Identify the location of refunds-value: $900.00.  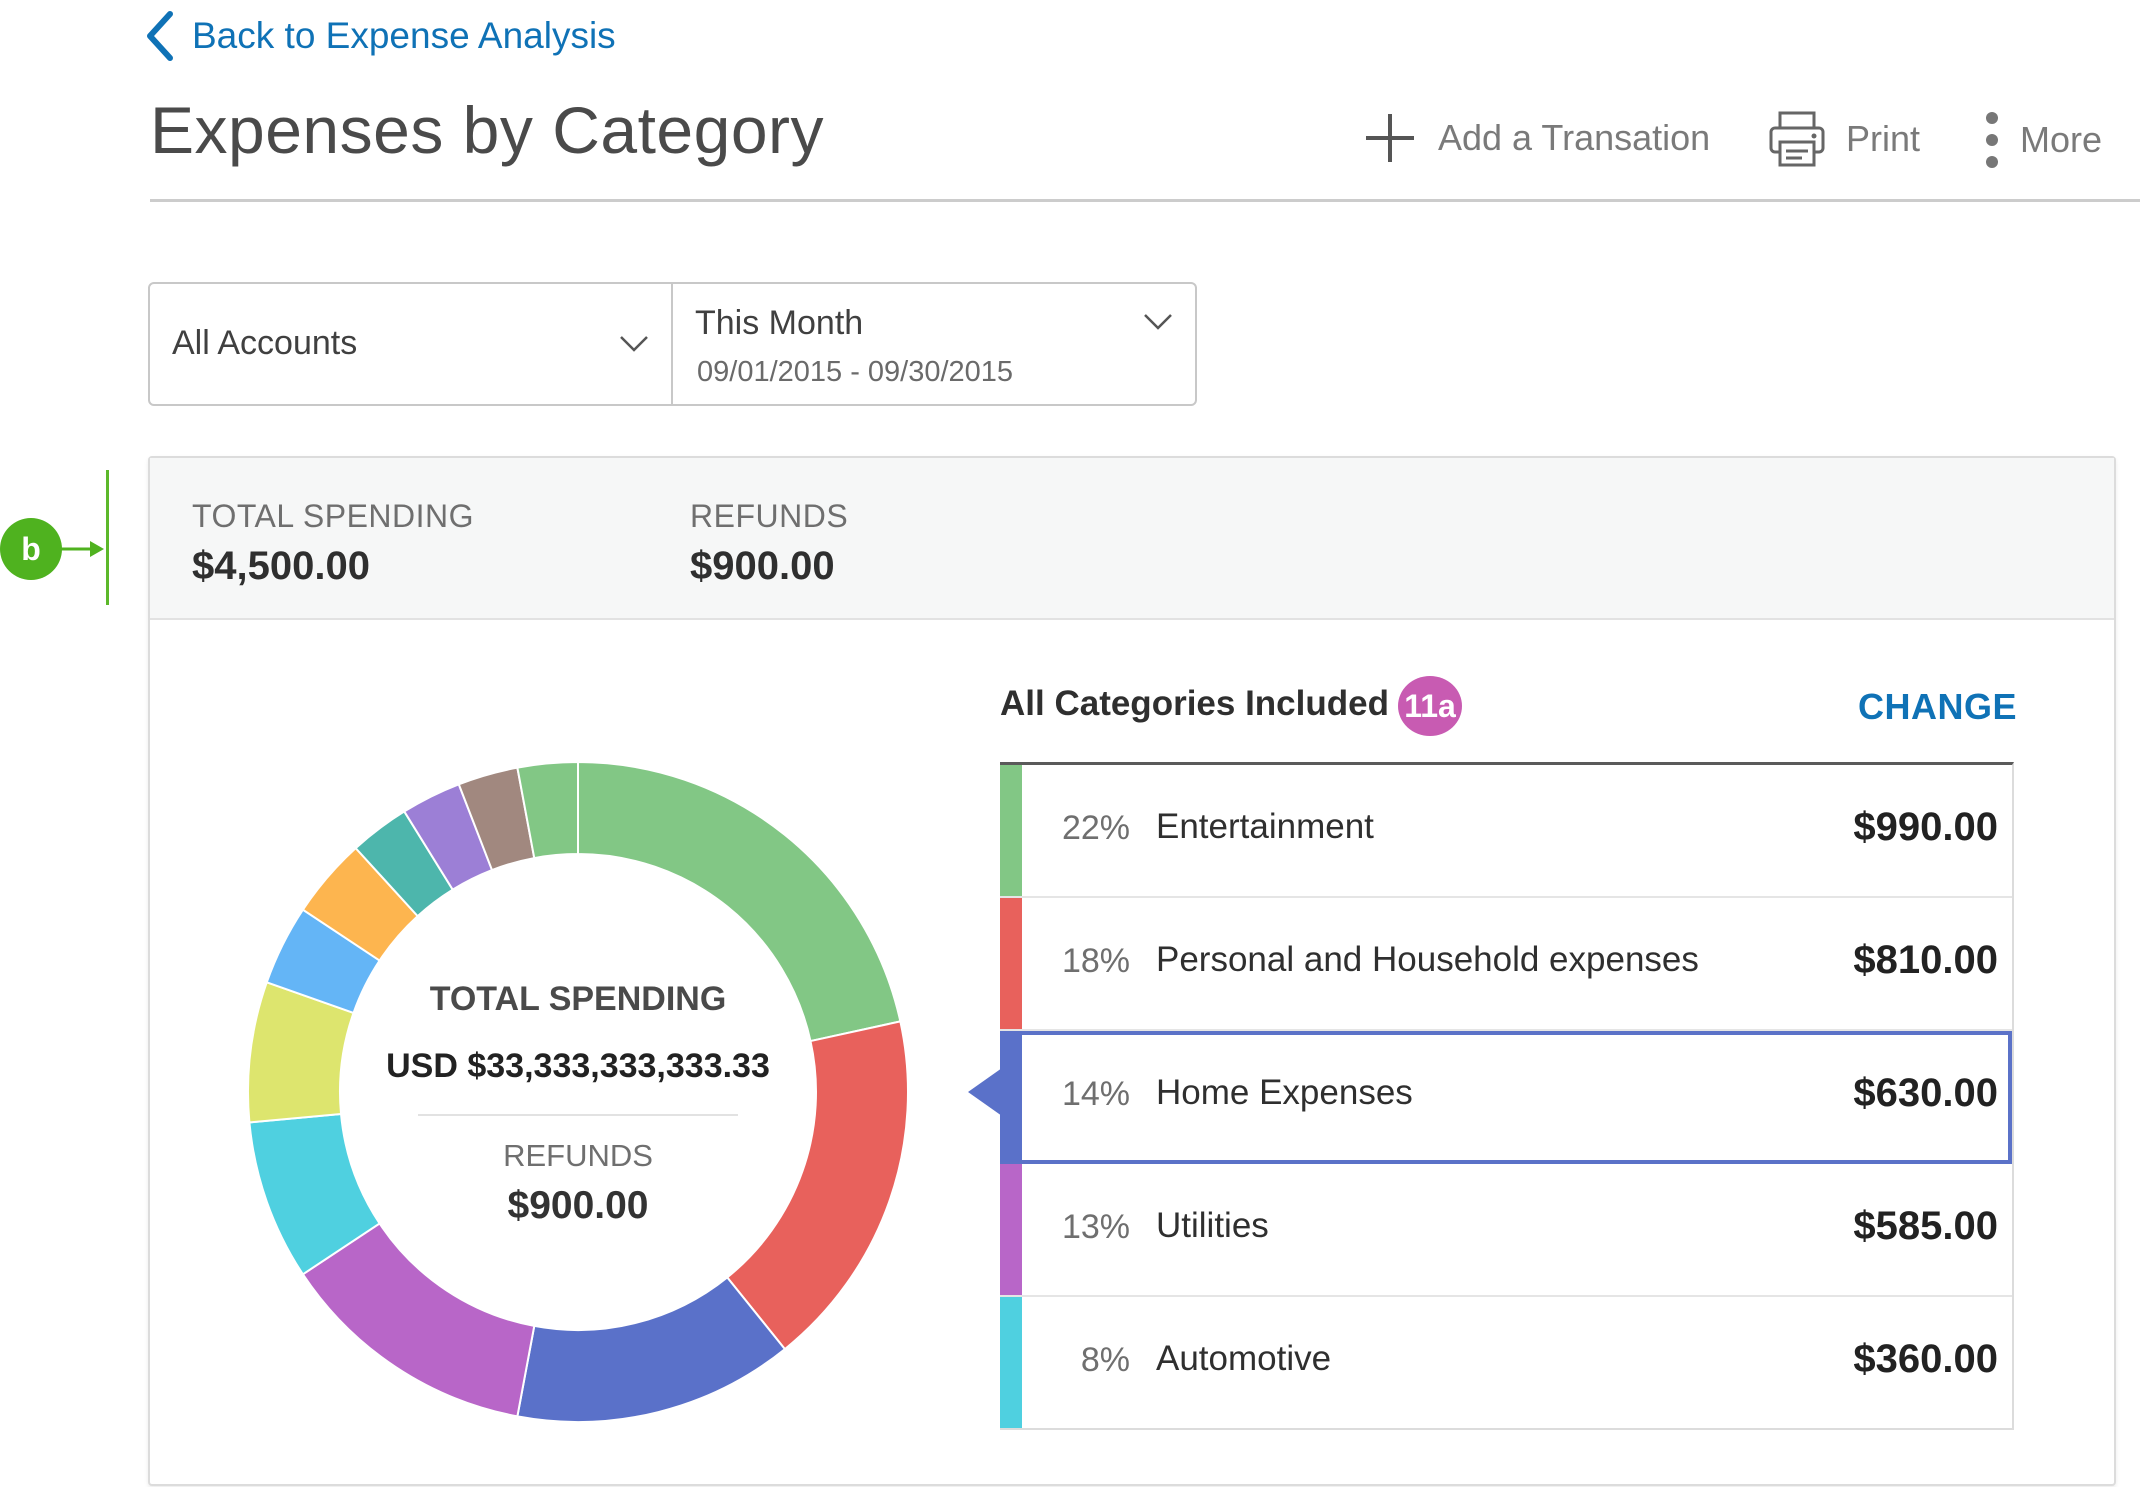
(762, 566).